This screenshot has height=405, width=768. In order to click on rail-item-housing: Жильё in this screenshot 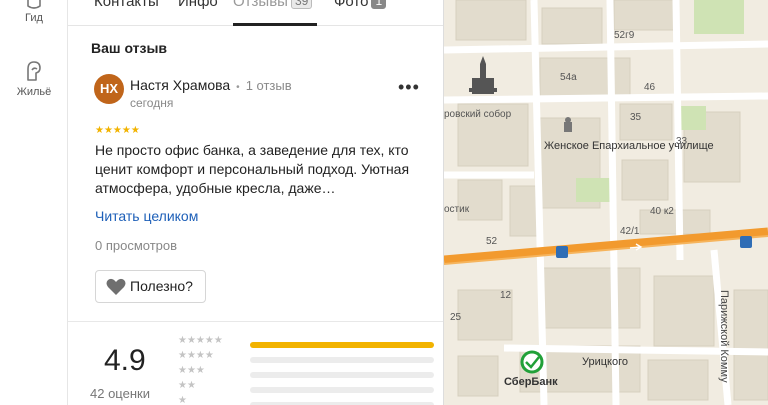, I will do `click(34, 78)`.